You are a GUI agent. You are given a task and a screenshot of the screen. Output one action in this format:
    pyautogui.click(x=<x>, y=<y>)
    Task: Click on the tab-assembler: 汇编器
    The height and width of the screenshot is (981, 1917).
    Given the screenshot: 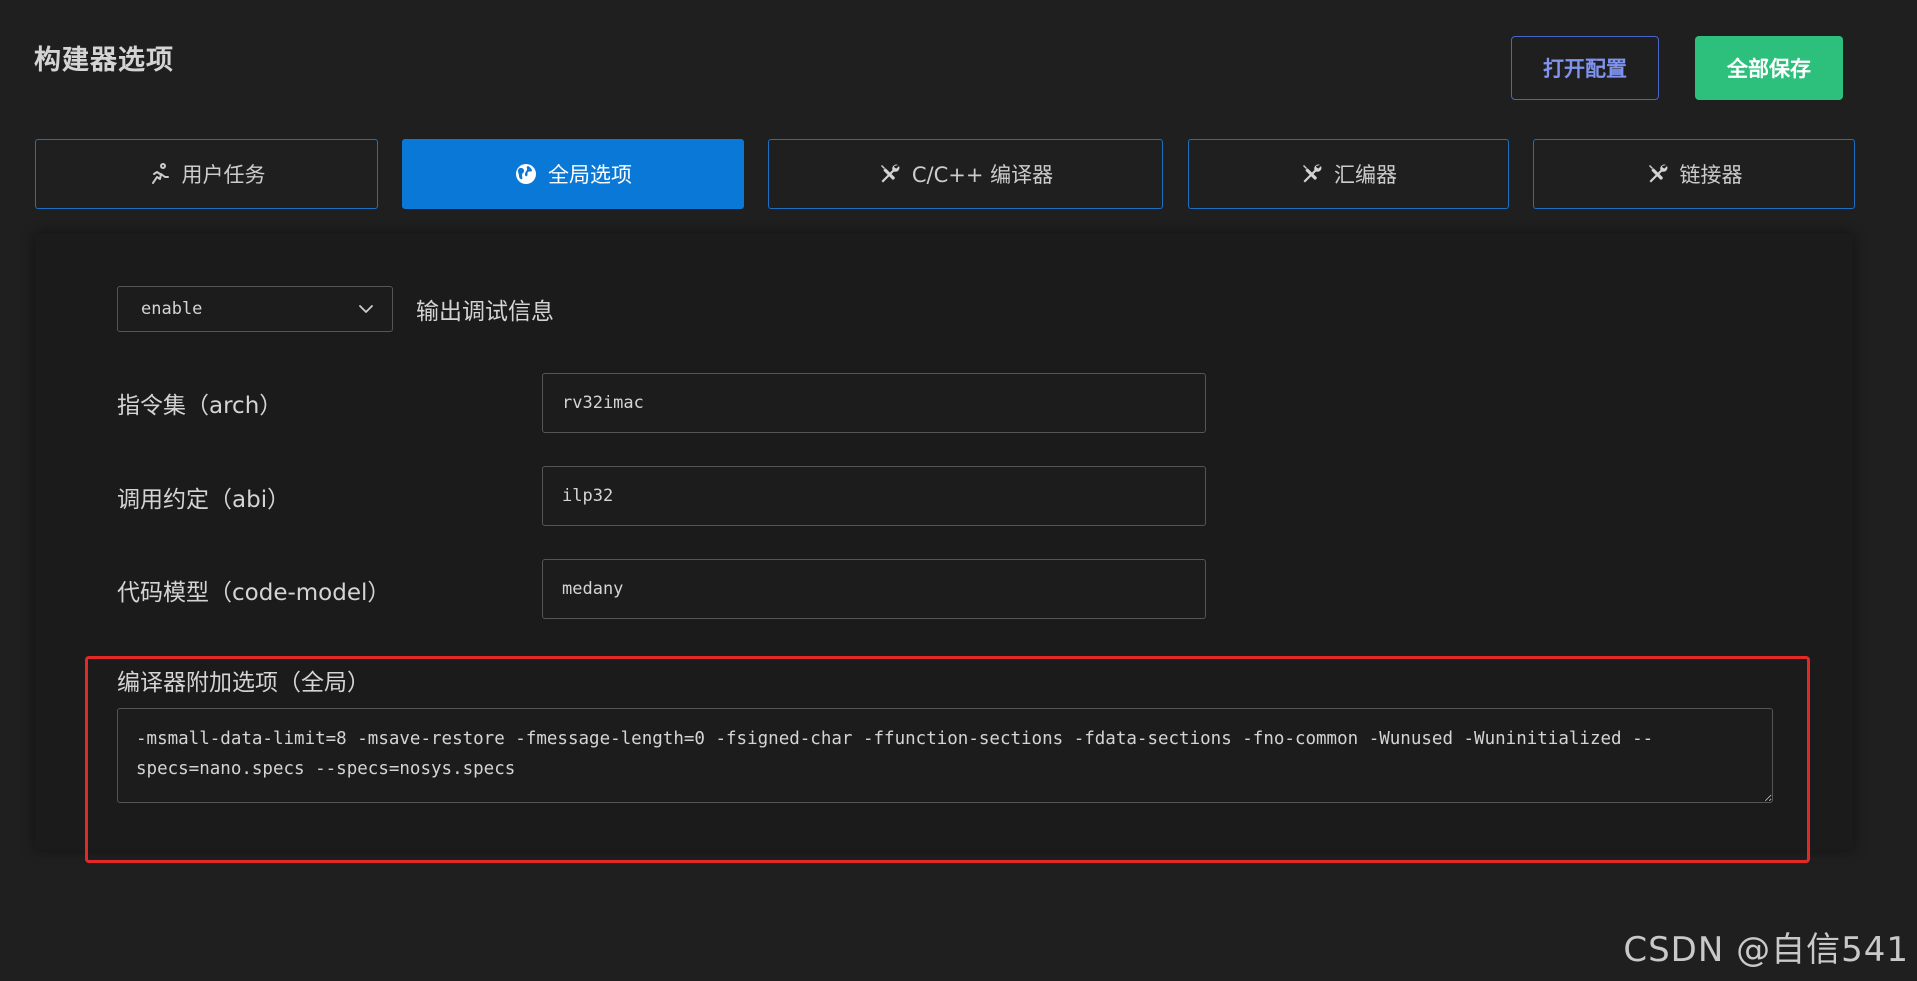 What is the action you would take?
    pyautogui.click(x=1348, y=174)
    